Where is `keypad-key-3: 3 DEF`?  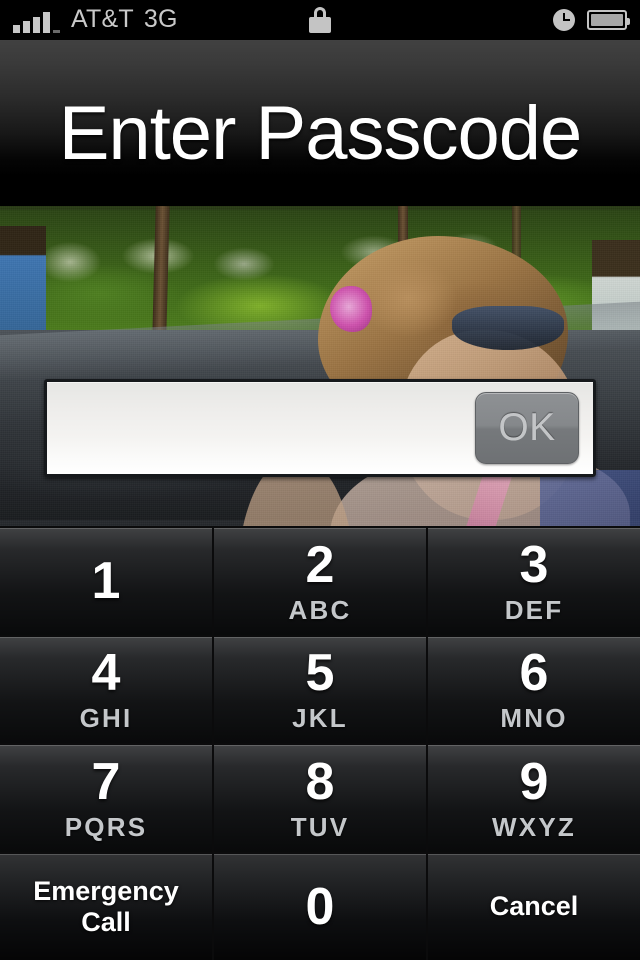
keypad-key-3: 3 DEF is located at coordinates (534, 581).